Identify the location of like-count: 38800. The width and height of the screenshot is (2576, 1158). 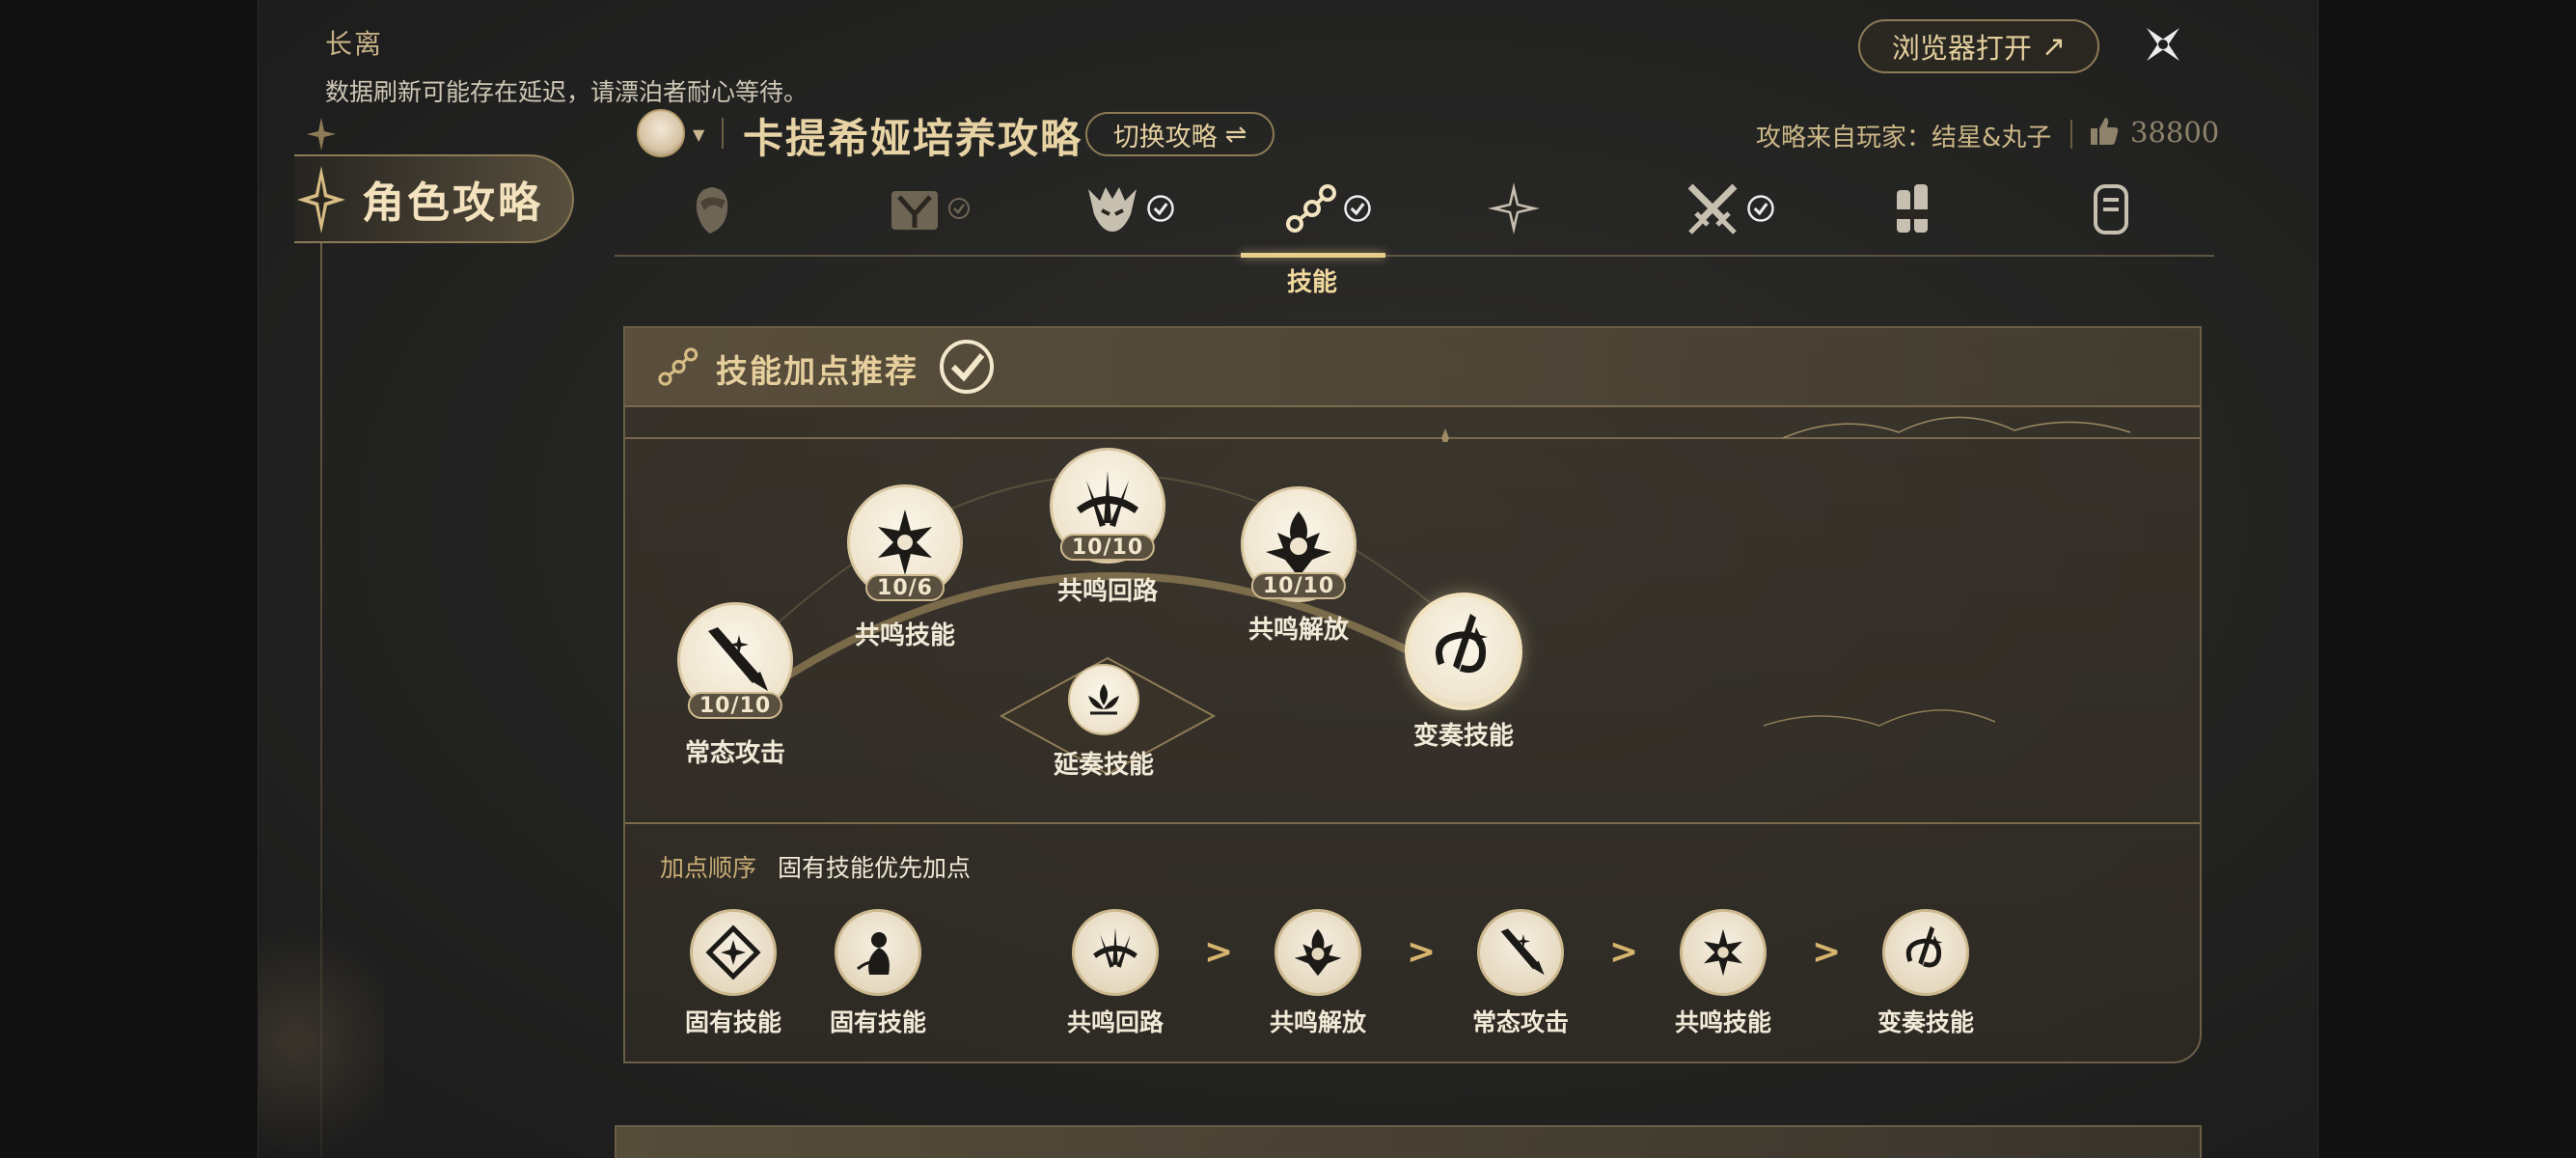
(2175, 132).